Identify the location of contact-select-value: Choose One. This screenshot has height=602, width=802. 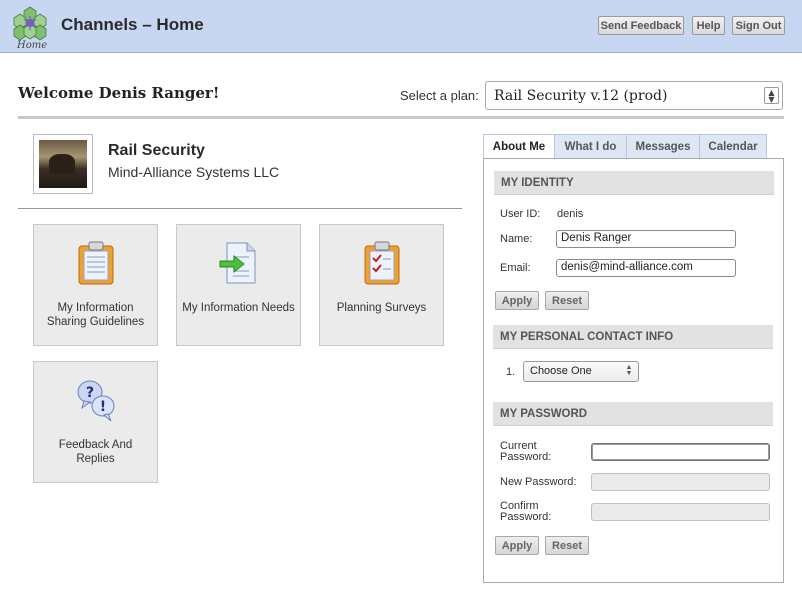
(561, 371).